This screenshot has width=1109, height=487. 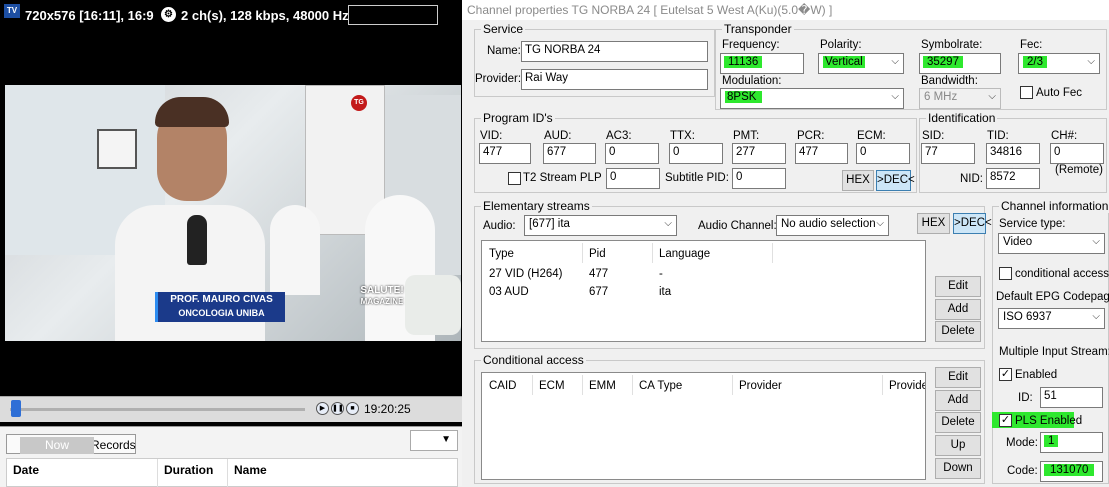 I want to click on table-row: 27 VID (H264) 477 -, so click(x=703, y=276).